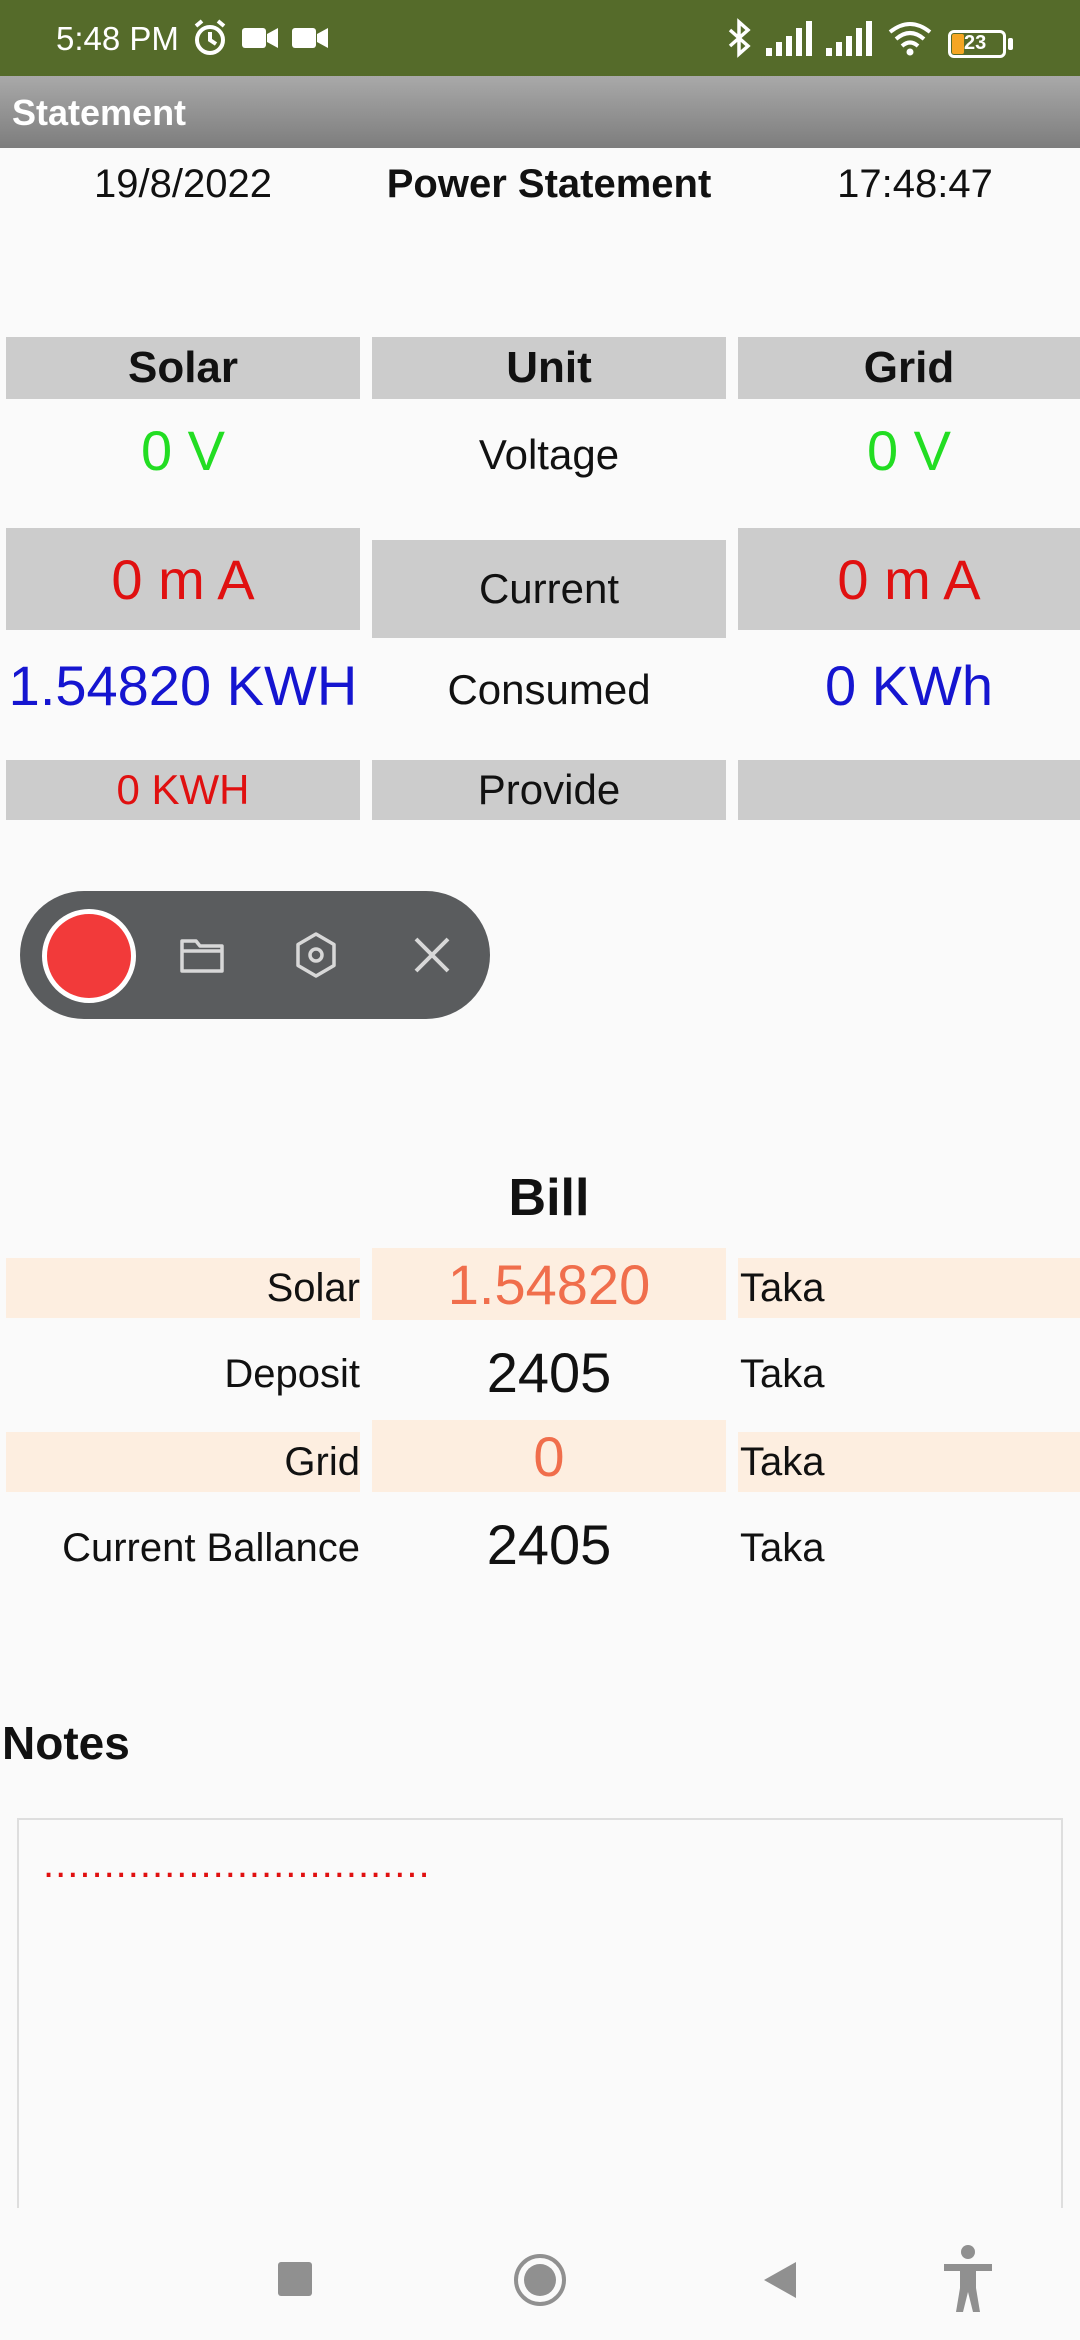  I want to click on bill-solar-unit: Taka, so click(909, 1288).